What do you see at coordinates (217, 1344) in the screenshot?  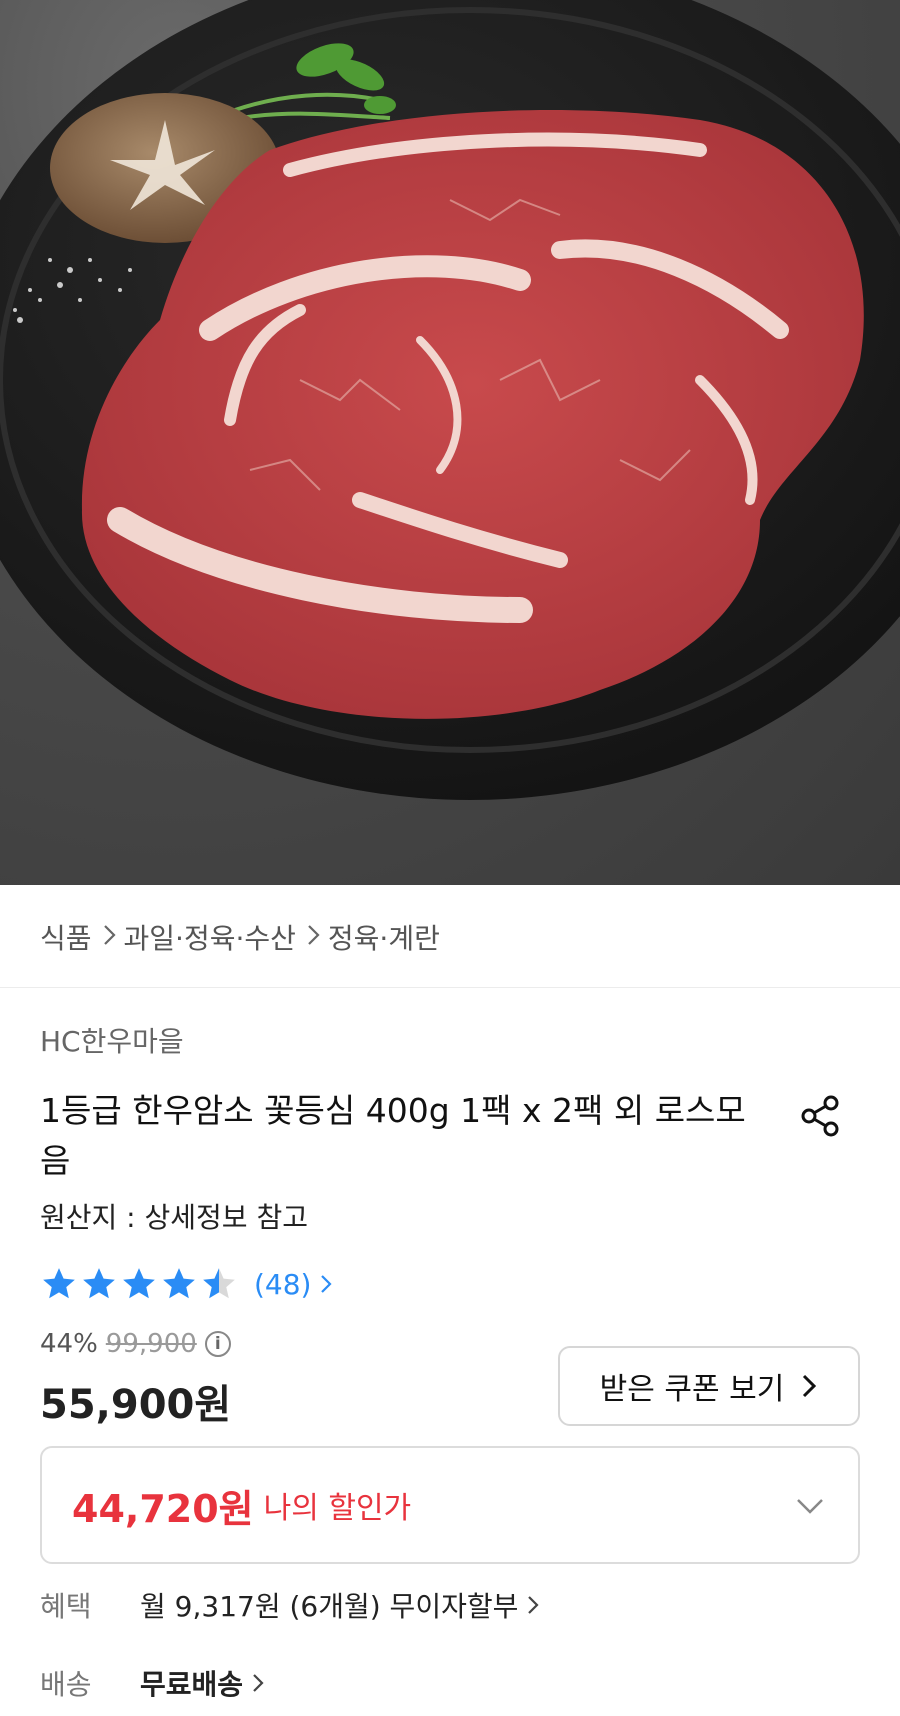 I see `info-icon: i` at bounding box center [217, 1344].